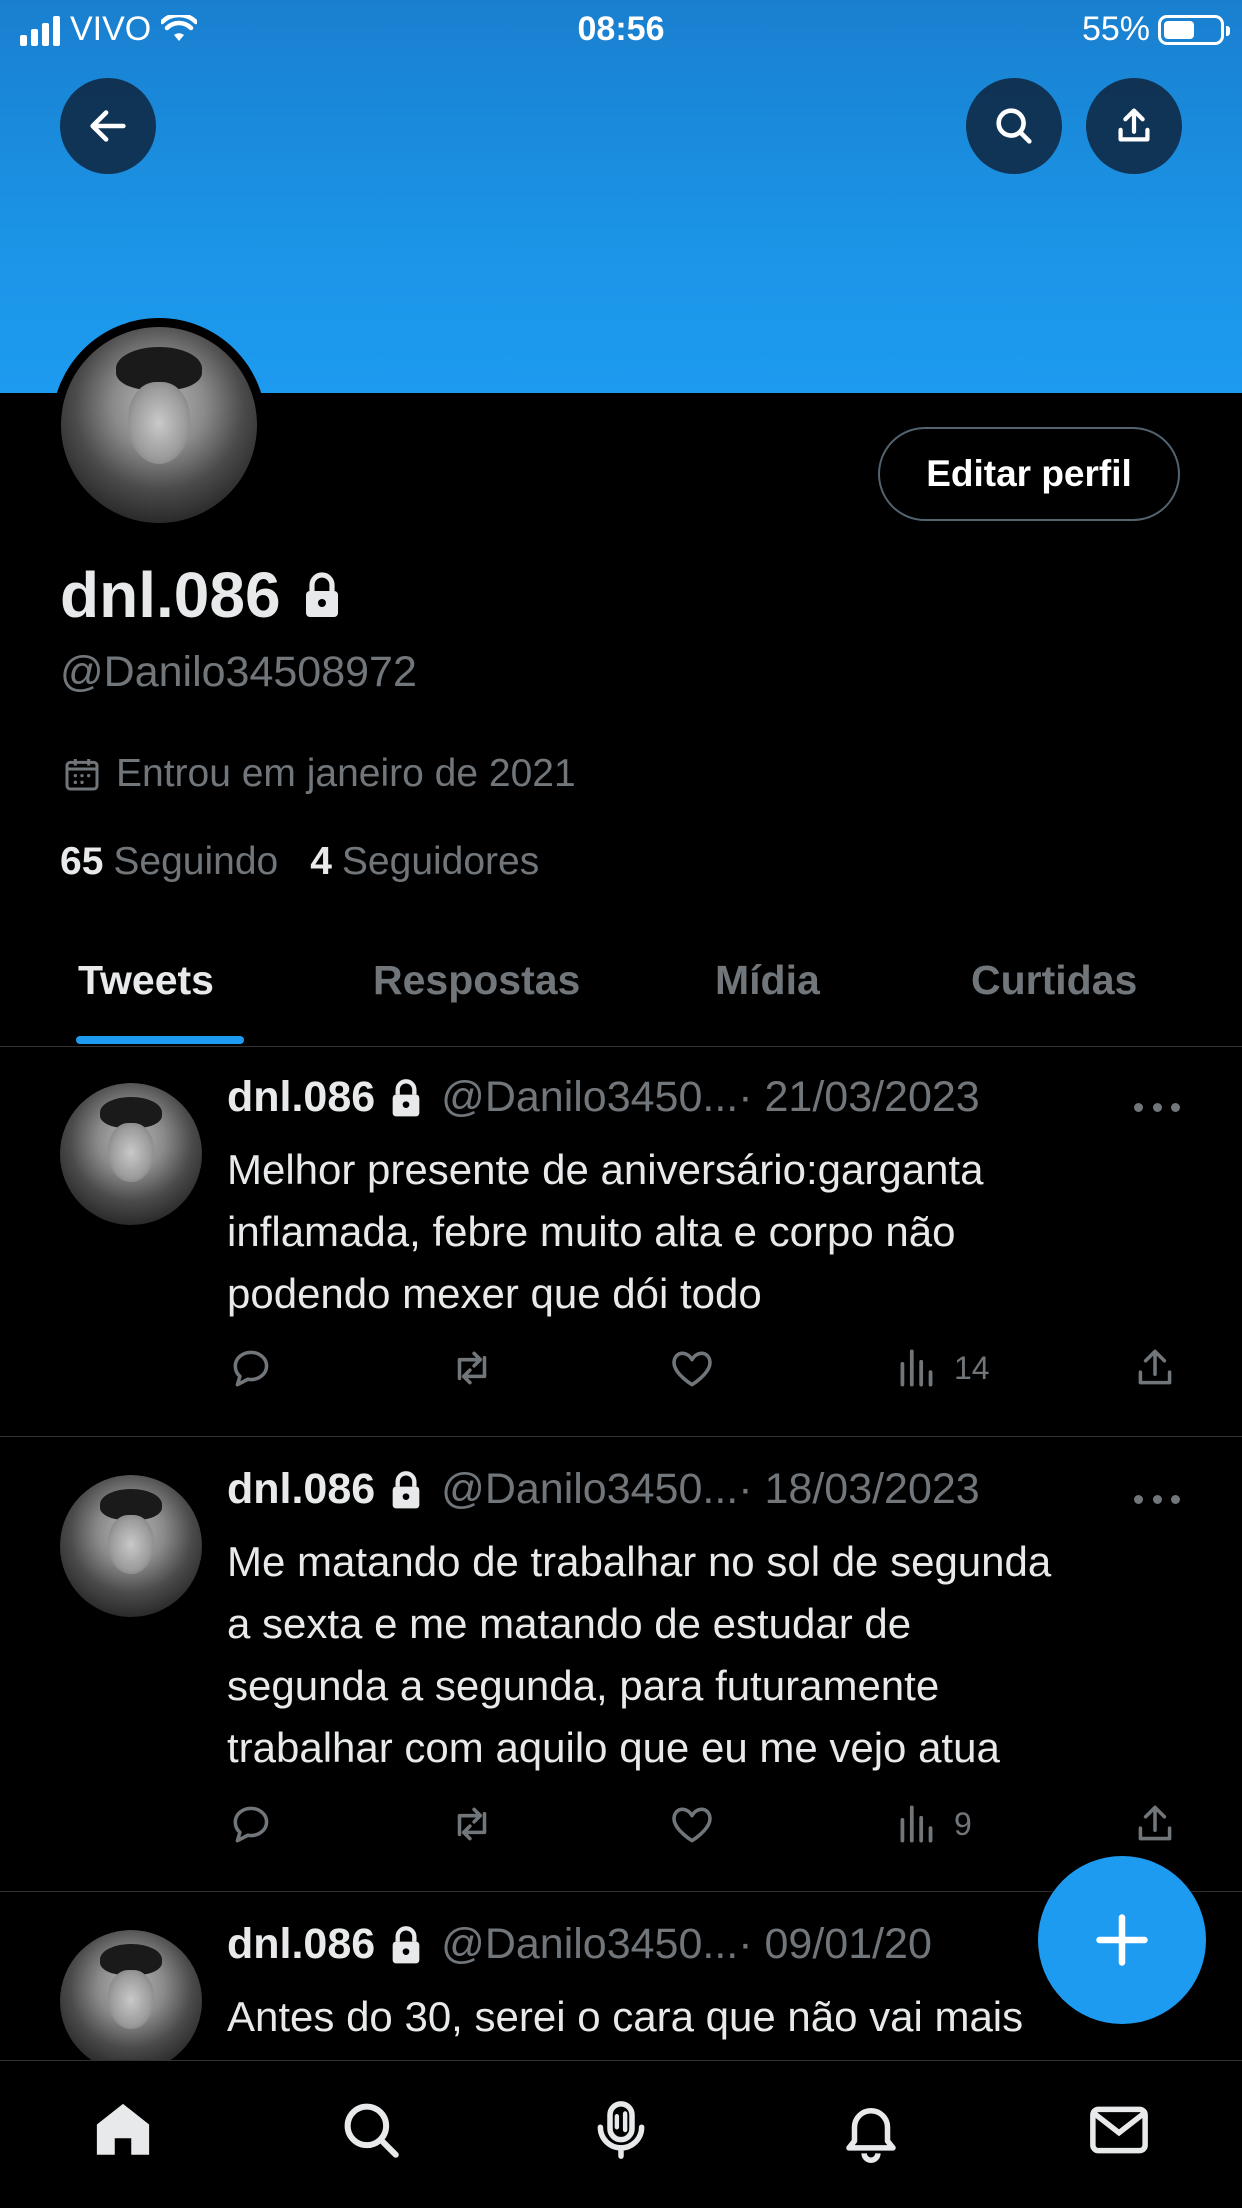 This screenshot has height=2208, width=1242. I want to click on following-link: 65 Seguindo, so click(169, 862).